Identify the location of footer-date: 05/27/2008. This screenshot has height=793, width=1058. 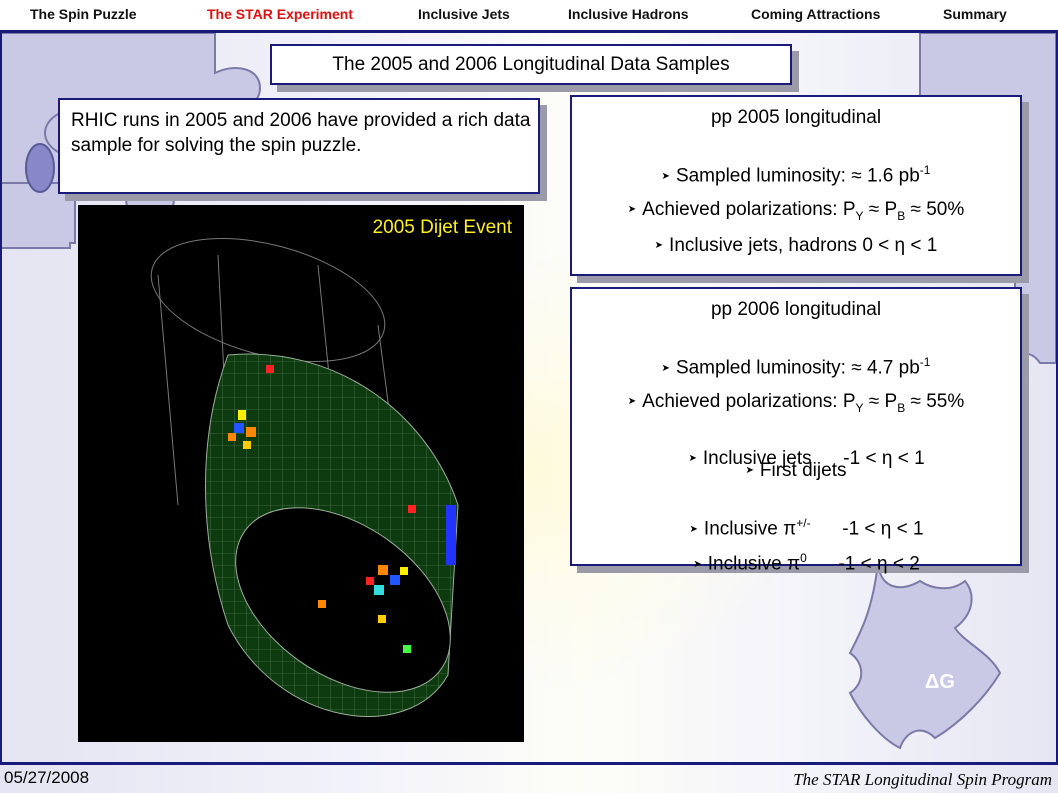
(47, 777).